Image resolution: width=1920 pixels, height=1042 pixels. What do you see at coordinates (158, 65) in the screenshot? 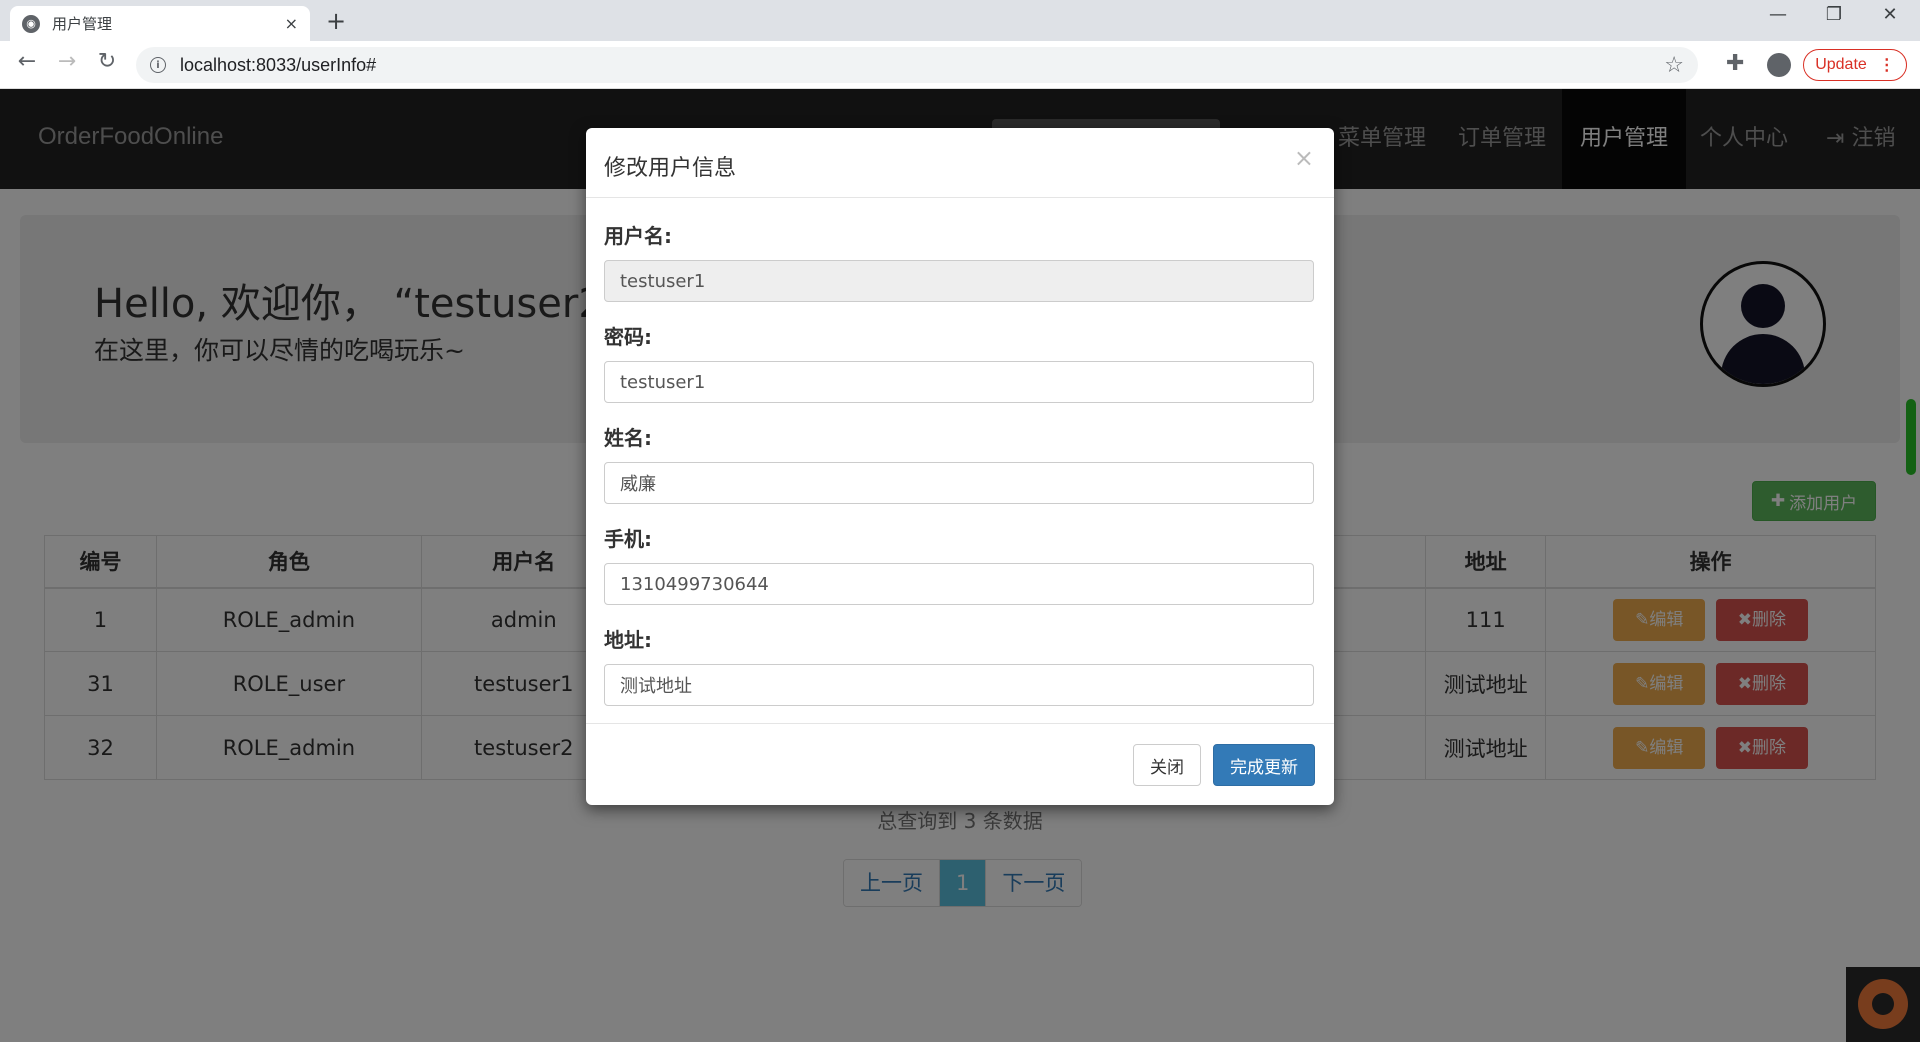
I see `site-info-icon: i` at bounding box center [158, 65].